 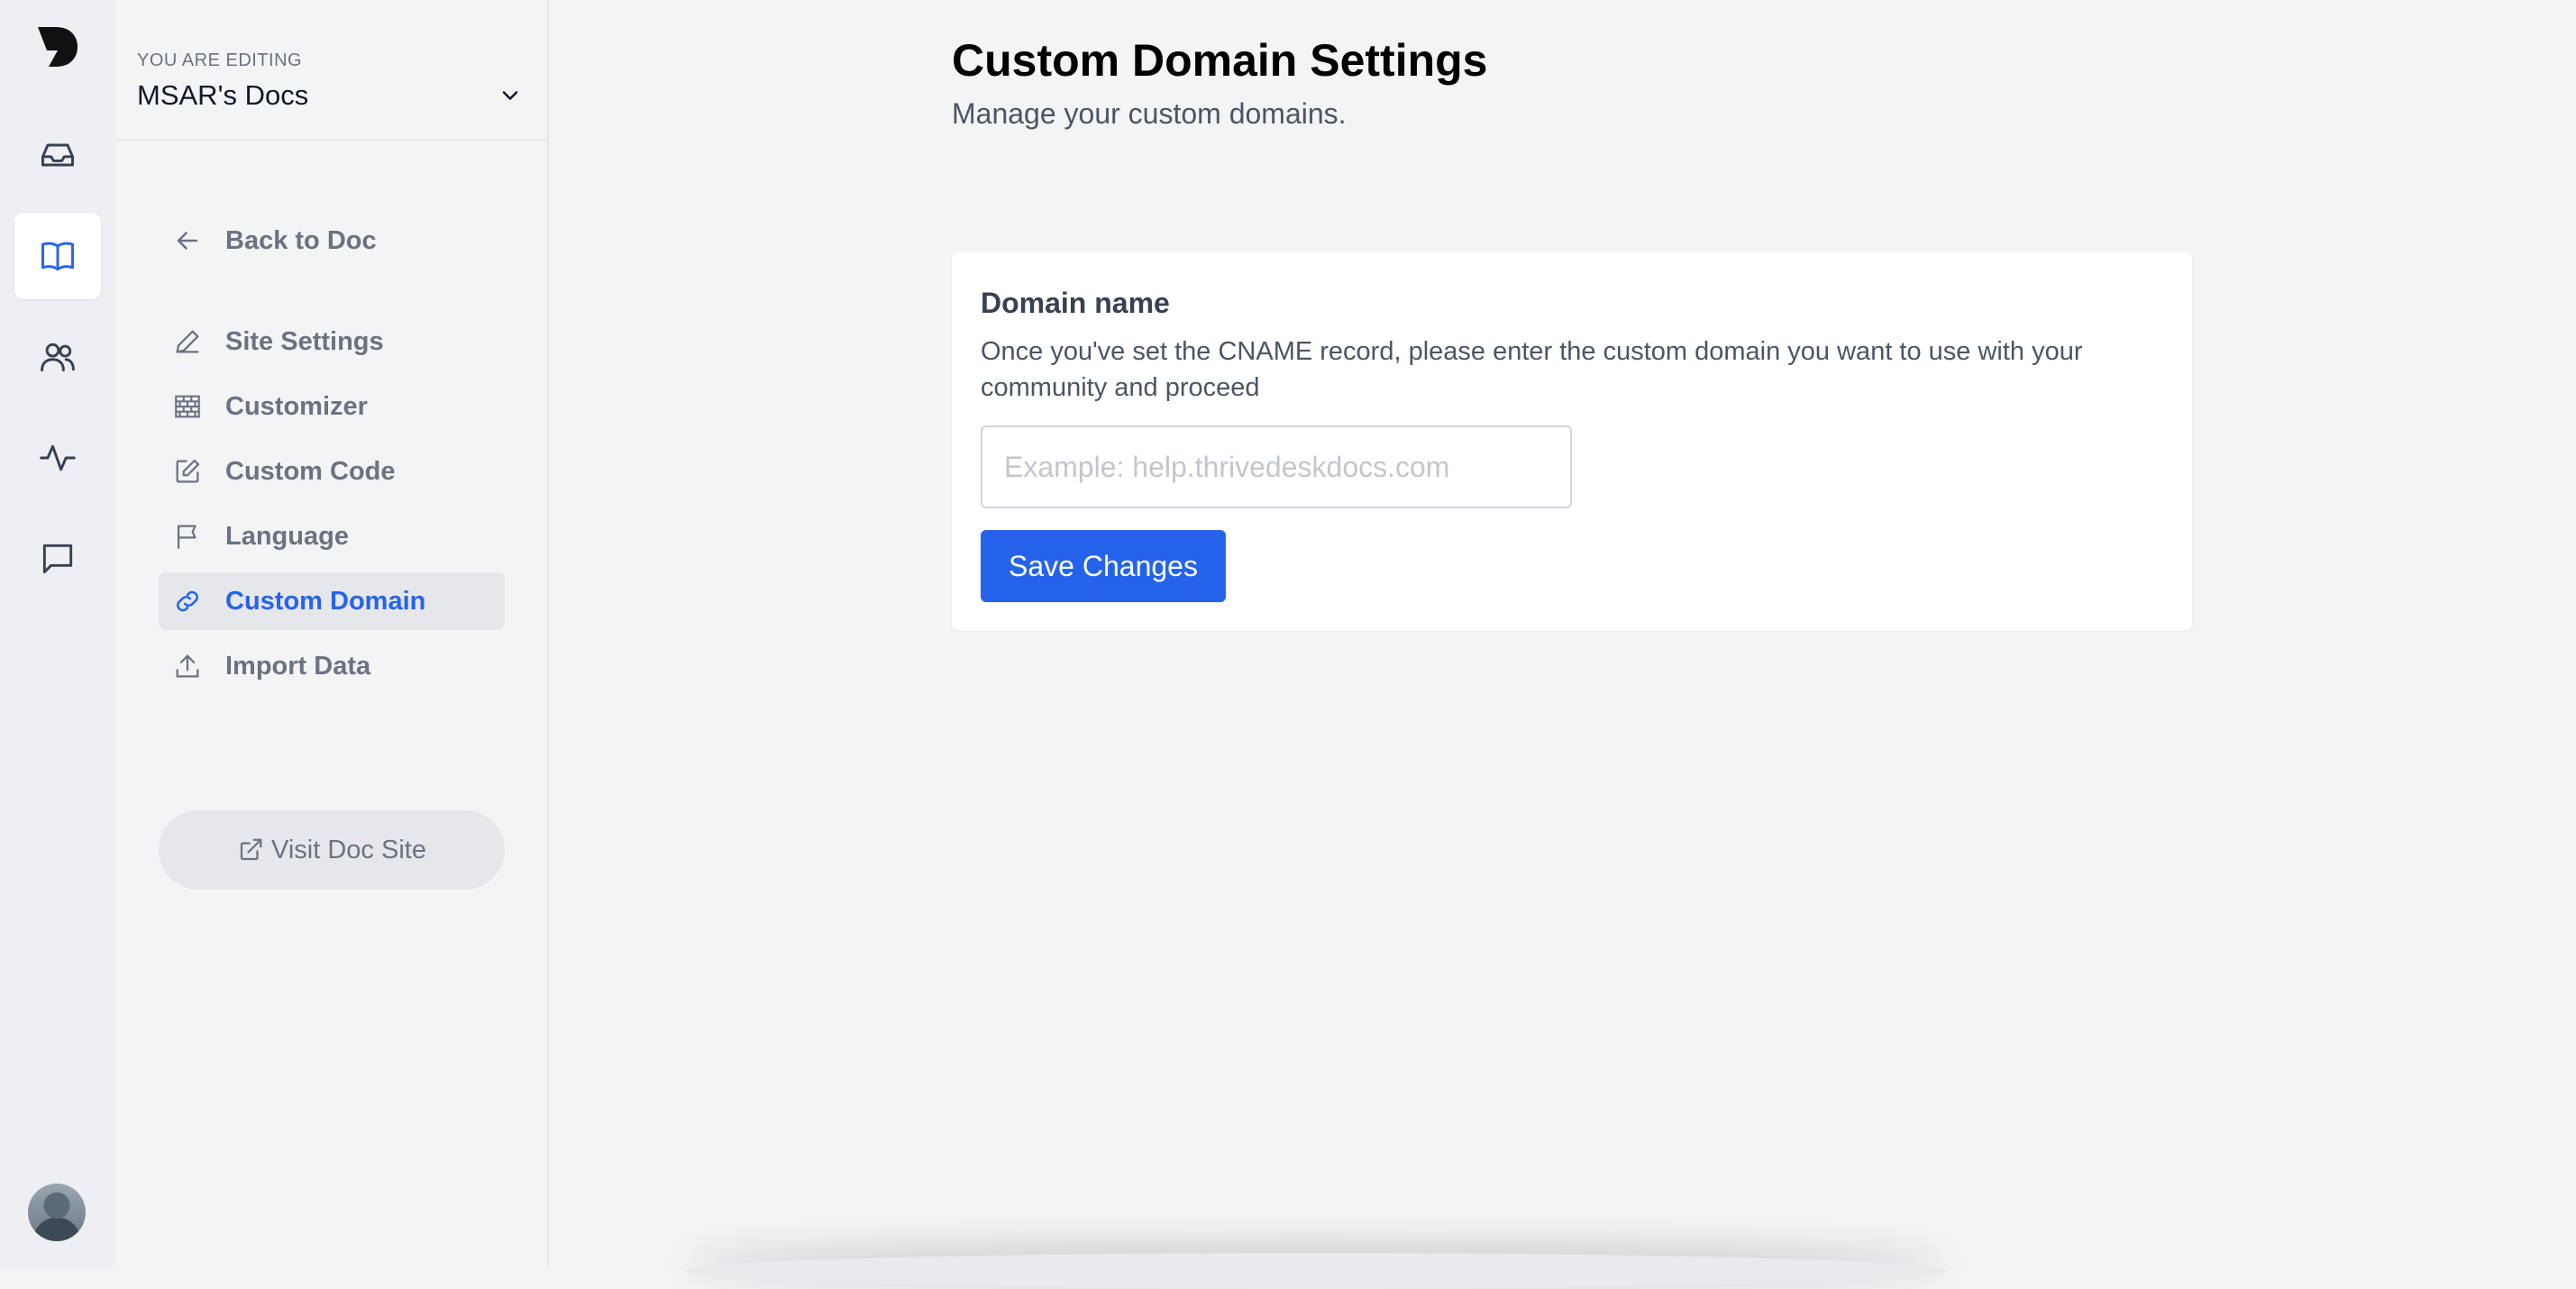 I want to click on activity-icon, so click(x=58, y=457).